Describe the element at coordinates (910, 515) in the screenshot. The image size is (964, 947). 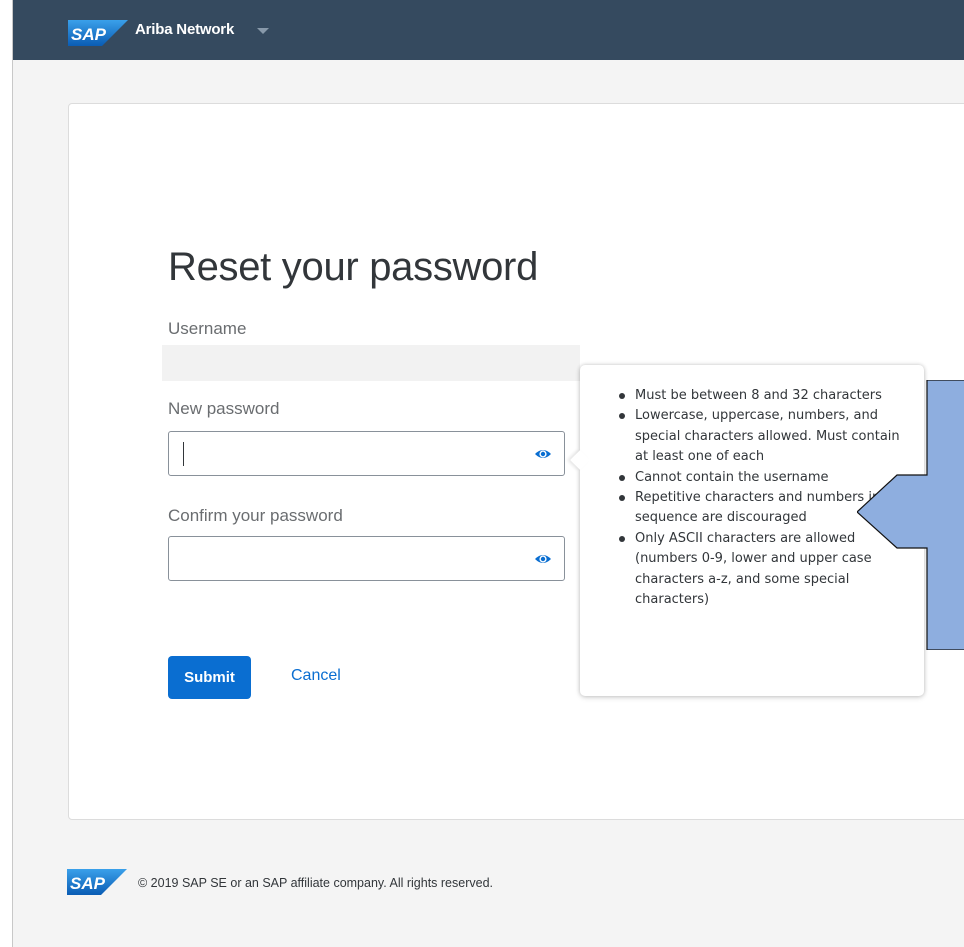
I see `annotation-arrow` at that location.